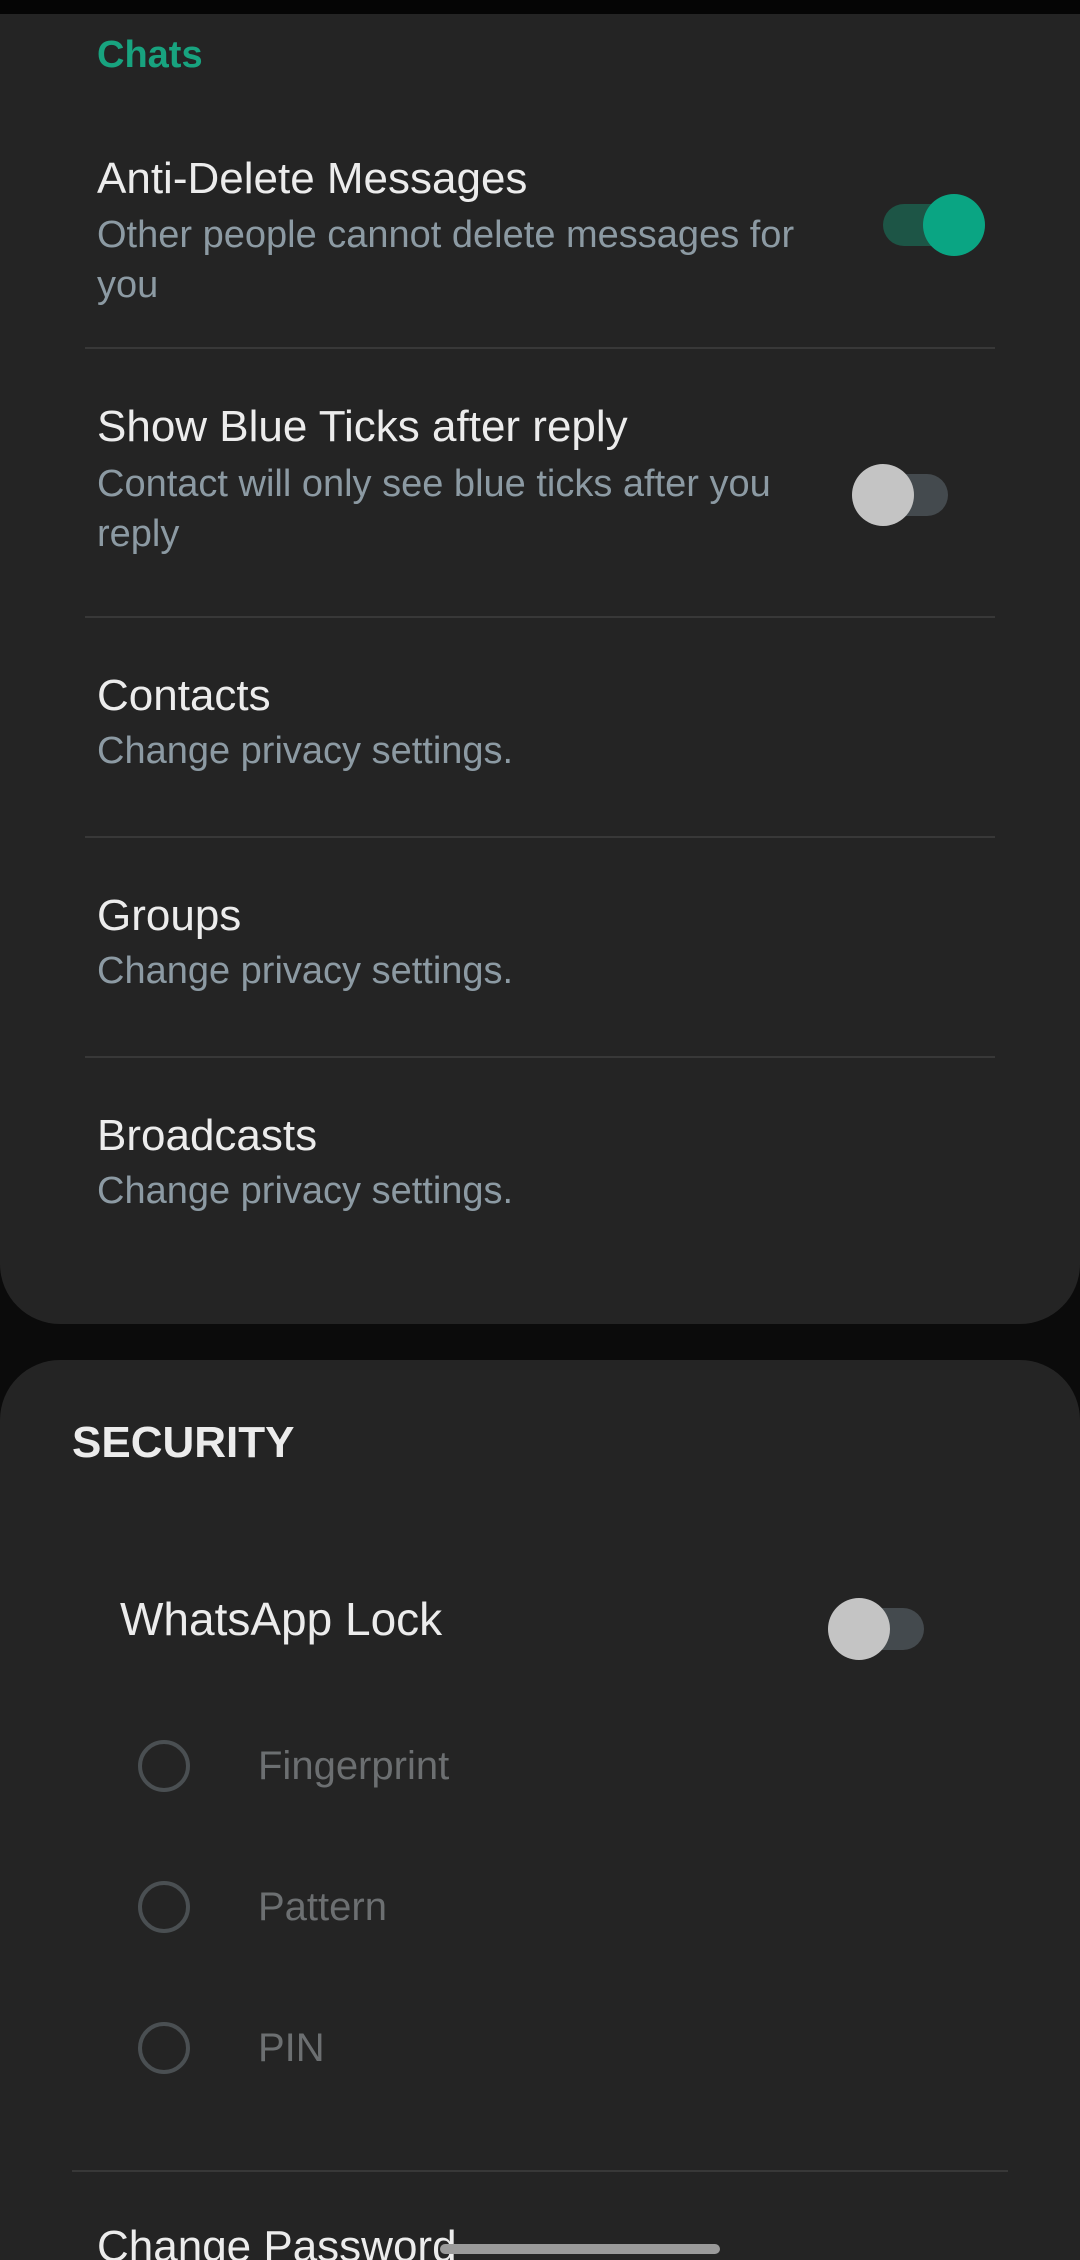 Image resolution: width=1080 pixels, height=2260 pixels. I want to click on pattern-label: Pattern, so click(322, 1907).